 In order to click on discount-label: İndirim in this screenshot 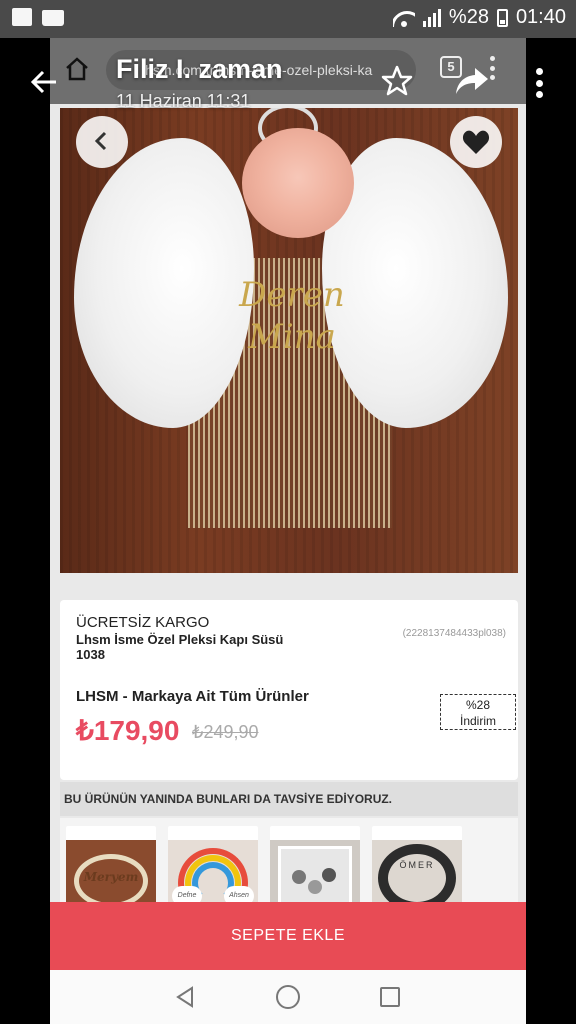, I will do `click(477, 721)`.